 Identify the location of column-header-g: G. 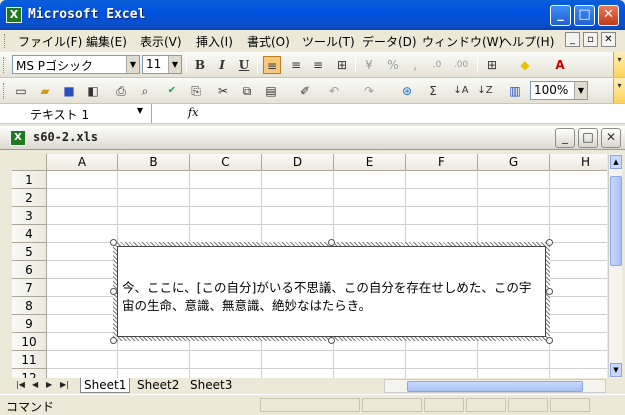
(514, 162).